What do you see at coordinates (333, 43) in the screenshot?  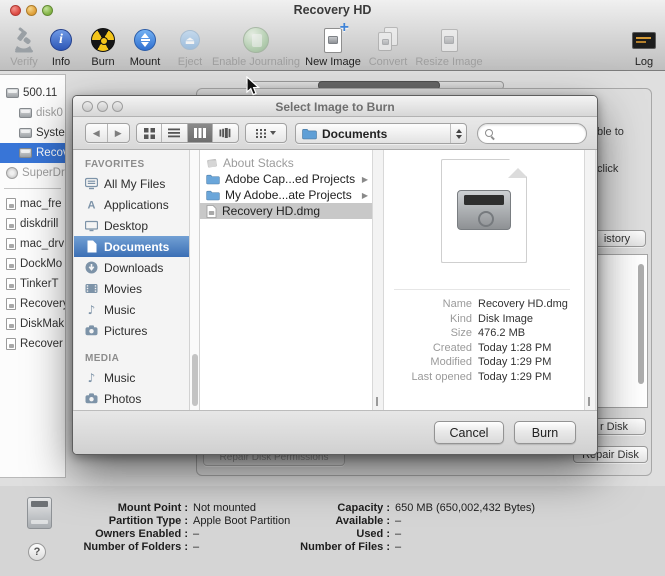 I see `toolbar-new-image-button: + New Image` at bounding box center [333, 43].